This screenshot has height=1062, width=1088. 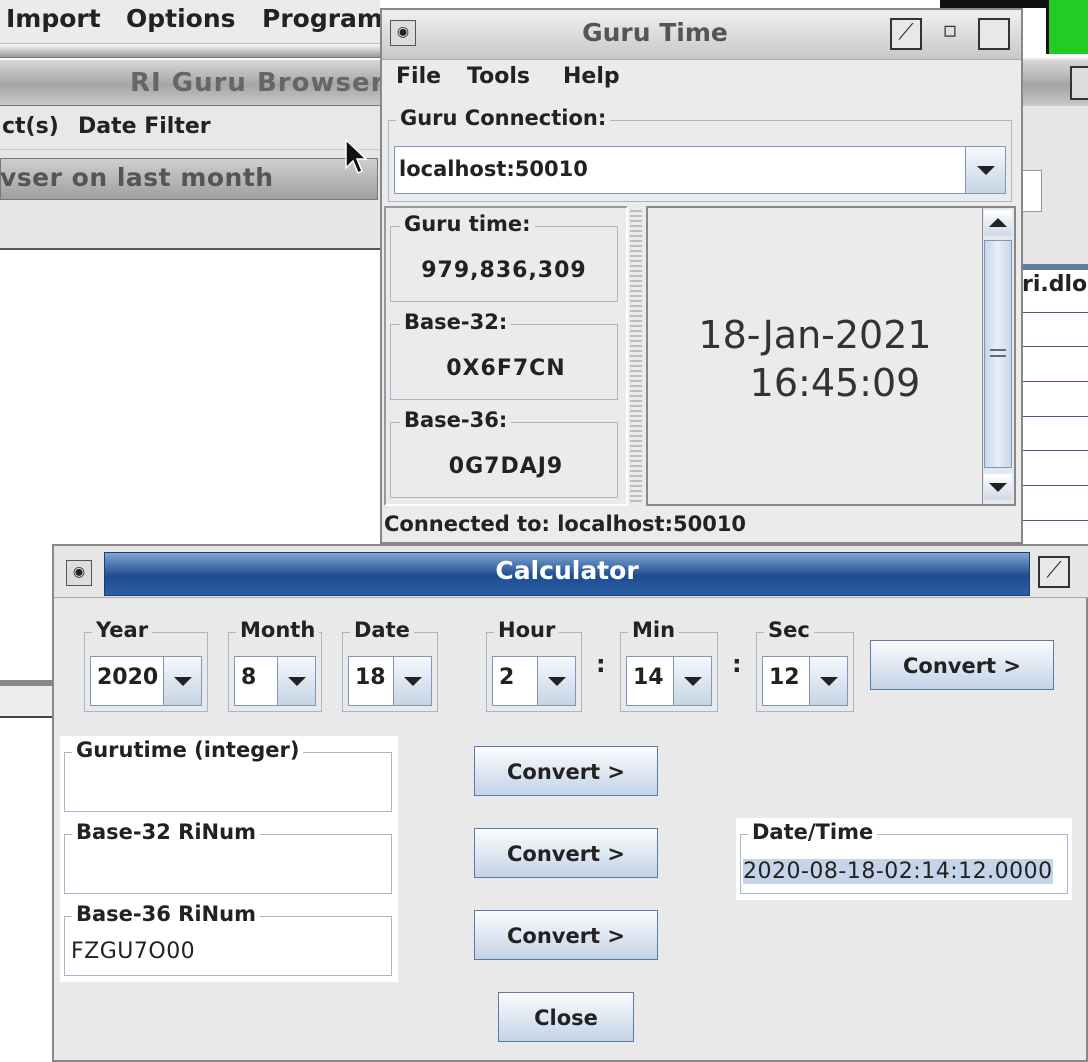 What do you see at coordinates (249, 677) in the screenshot?
I see `month-value: 8` at bounding box center [249, 677].